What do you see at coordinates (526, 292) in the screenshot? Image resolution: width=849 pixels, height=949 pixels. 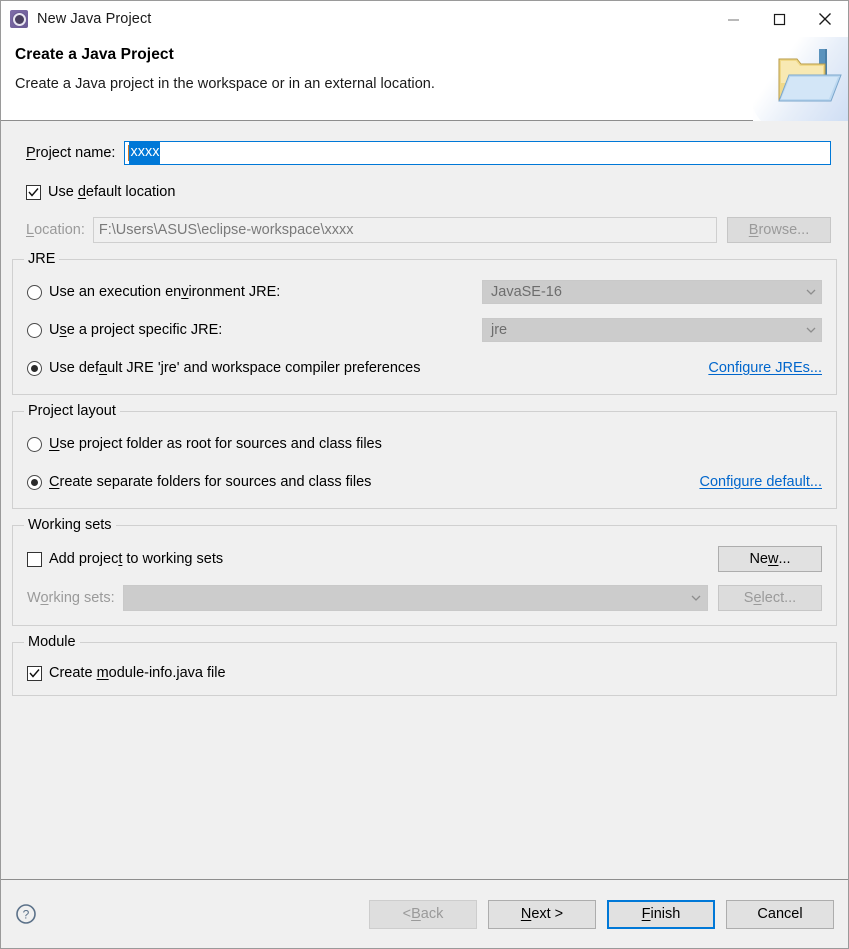 I see `execution-environment-value: JavaSE-16` at bounding box center [526, 292].